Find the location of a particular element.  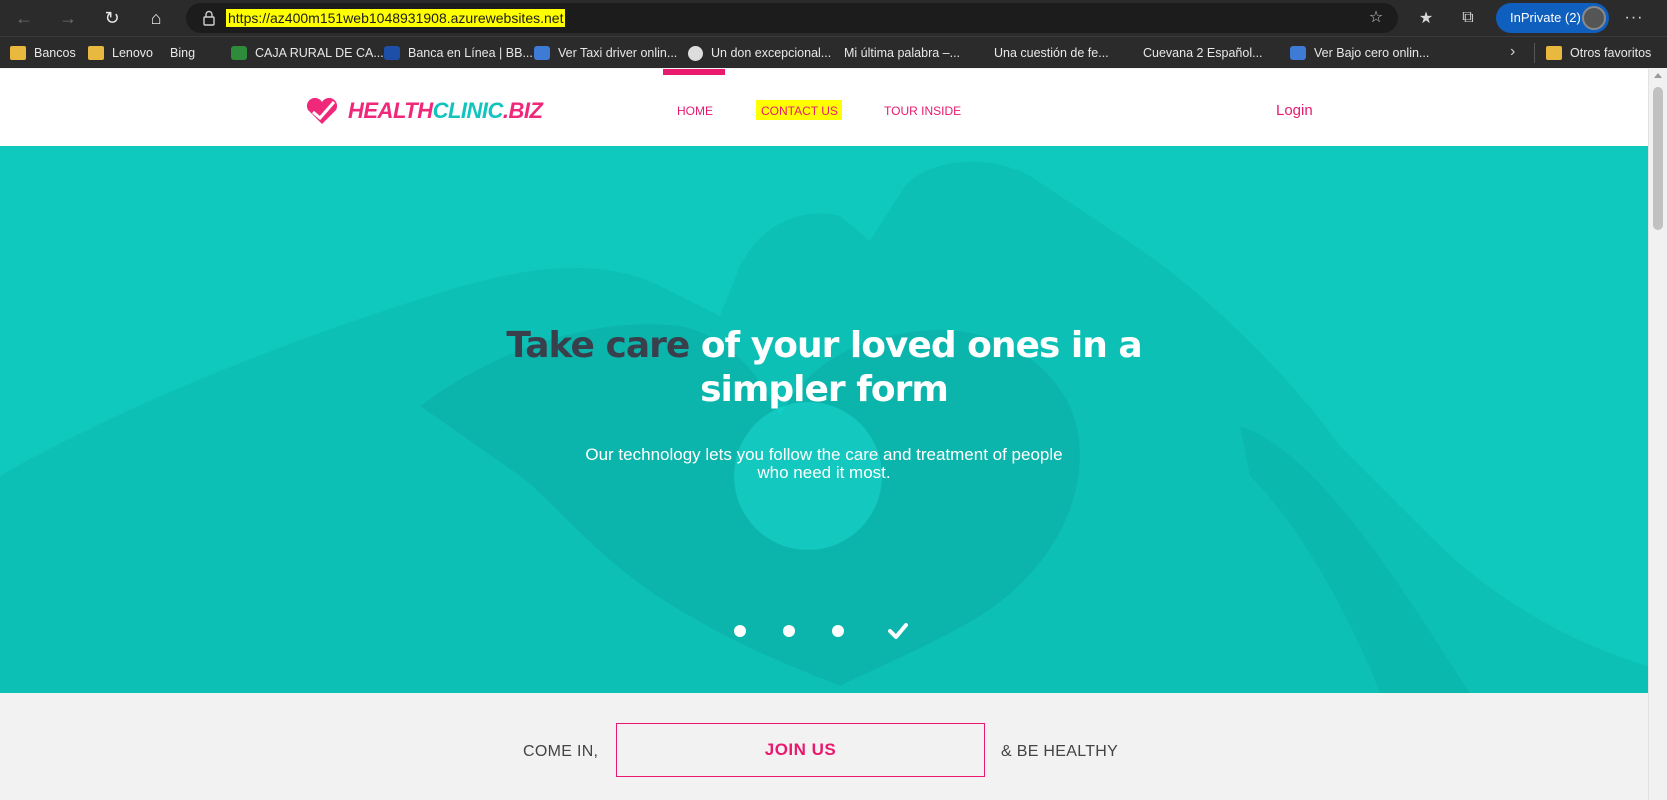

join-us-button: JOIN US is located at coordinates (800, 750).